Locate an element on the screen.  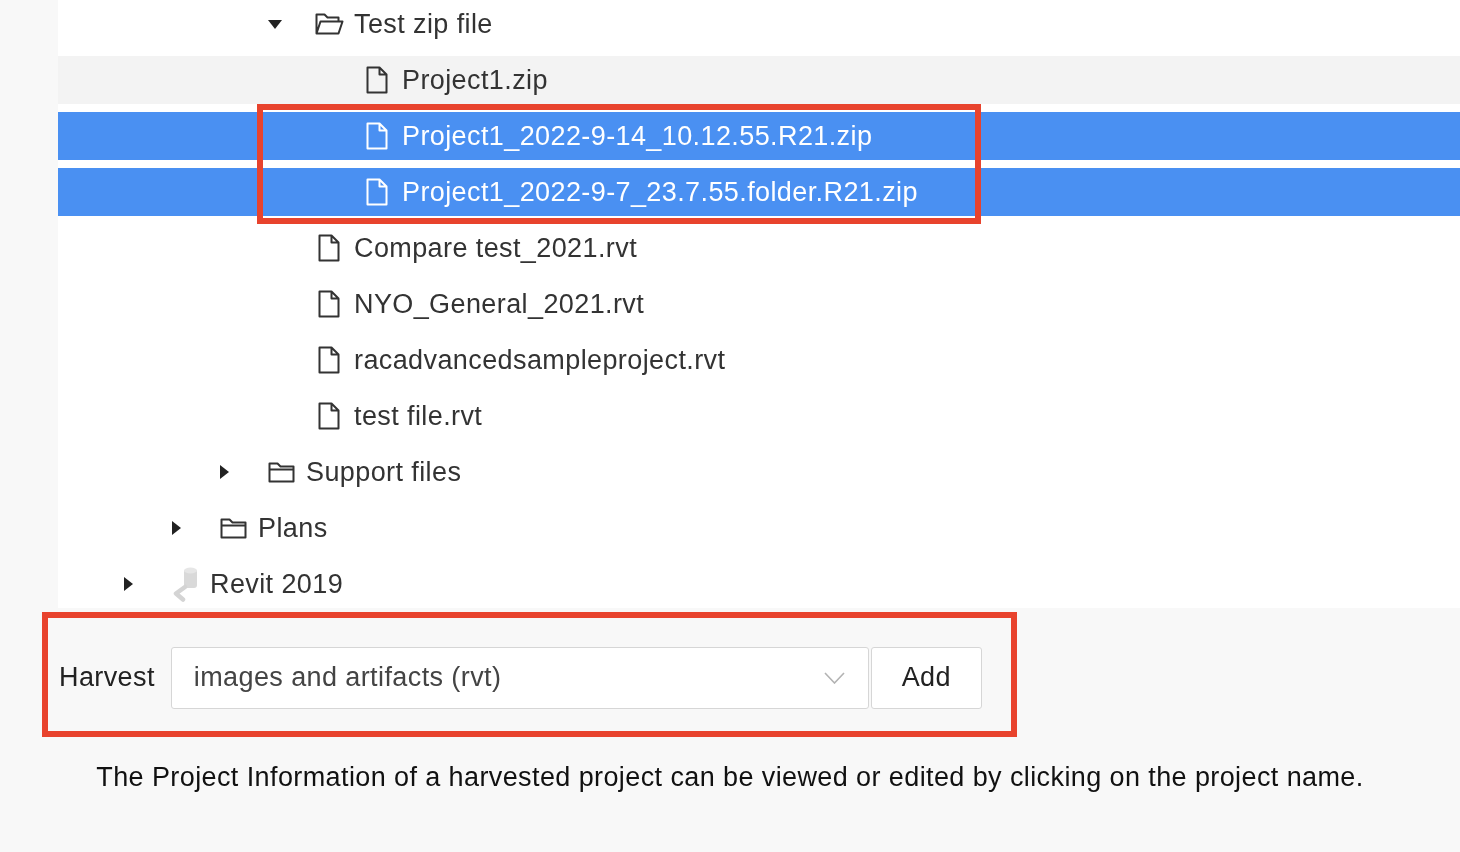
harvest-label: Harvest is located at coordinates (107, 677).